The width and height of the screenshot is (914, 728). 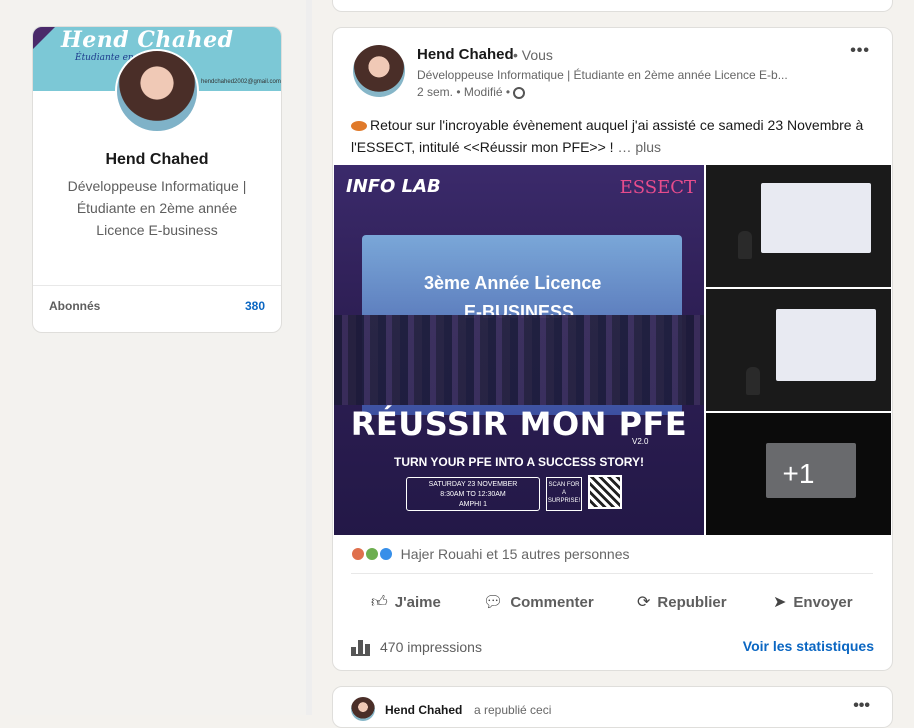 What do you see at coordinates (612, 707) in the screenshot?
I see `repost-card: Hend Chahed a republié ceci •••` at bounding box center [612, 707].